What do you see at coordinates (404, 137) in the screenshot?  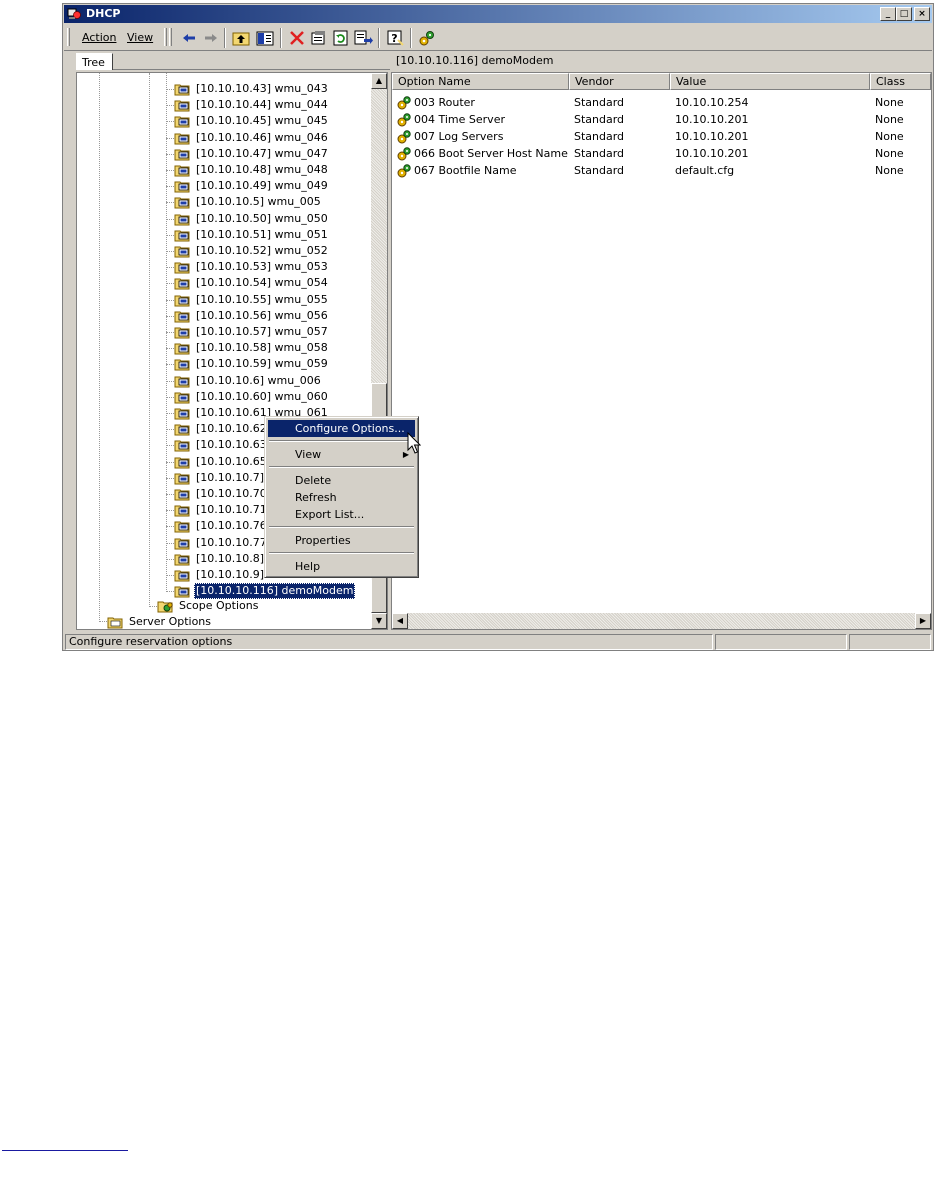 I see `dhcp-option-icon` at bounding box center [404, 137].